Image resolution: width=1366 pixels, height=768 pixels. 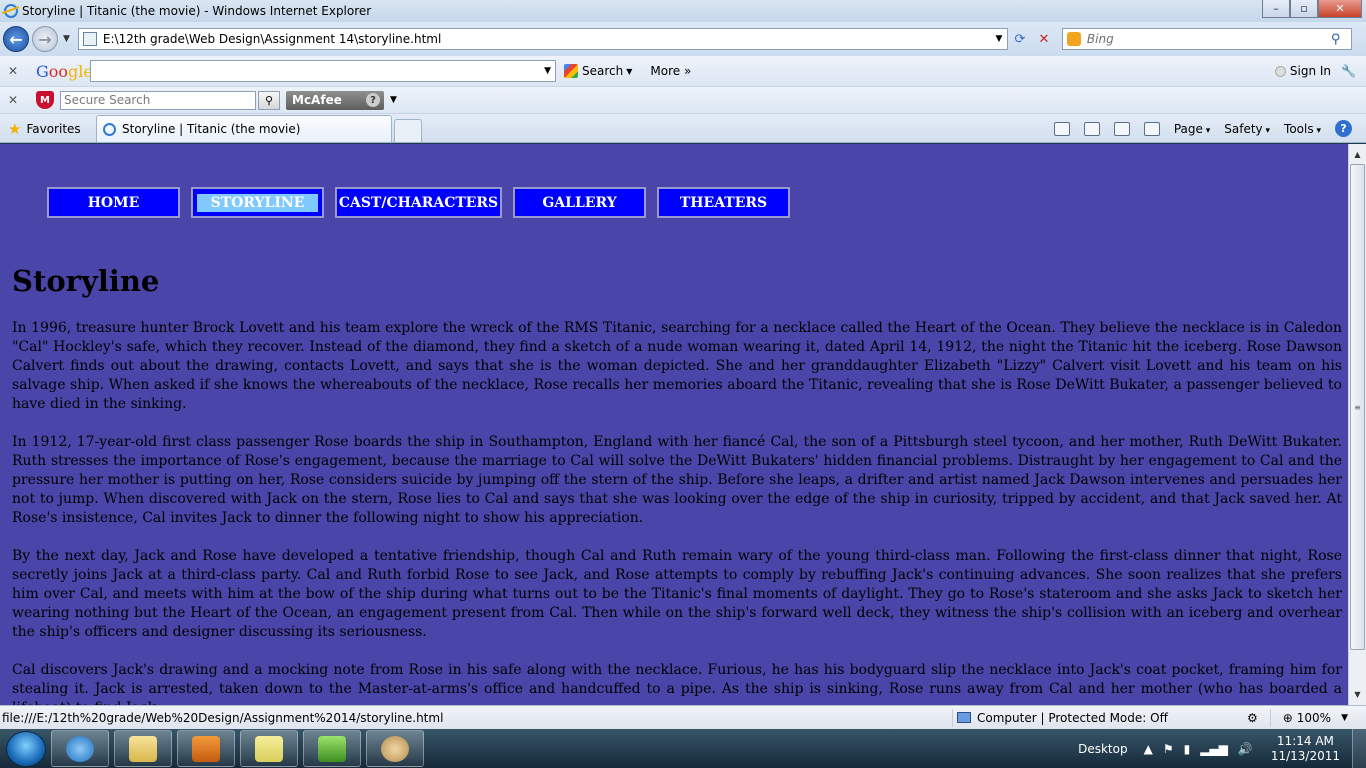 I want to click on clock-time: 11:14 AM, so click(x=1305, y=740).